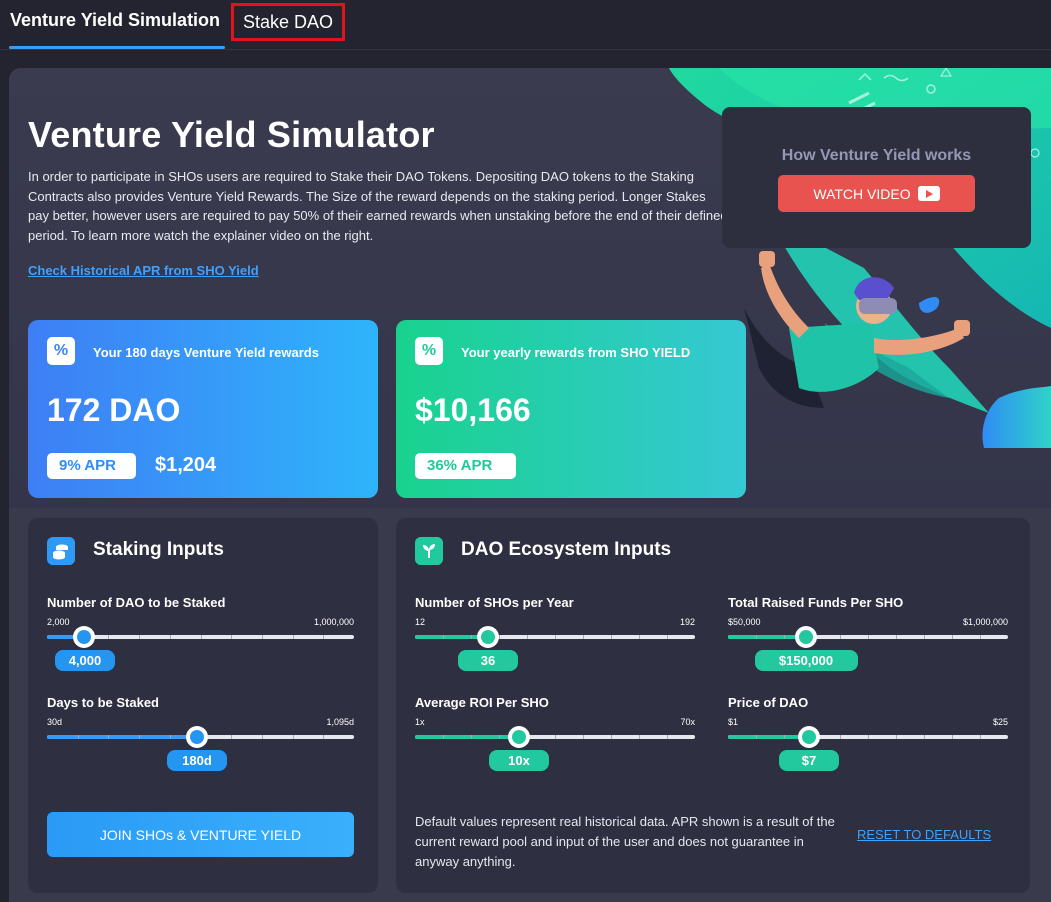 The height and width of the screenshot is (902, 1051). Describe the element at coordinates (114, 410) in the screenshot. I see `card-value: 172 DAO` at that location.